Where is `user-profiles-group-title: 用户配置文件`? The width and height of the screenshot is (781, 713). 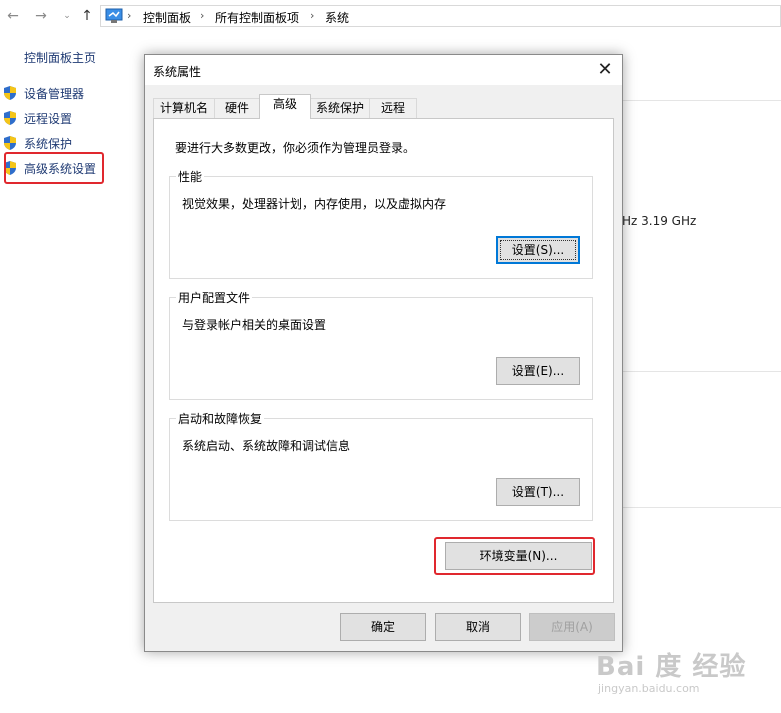 user-profiles-group-title: 用户配置文件 is located at coordinates (214, 297).